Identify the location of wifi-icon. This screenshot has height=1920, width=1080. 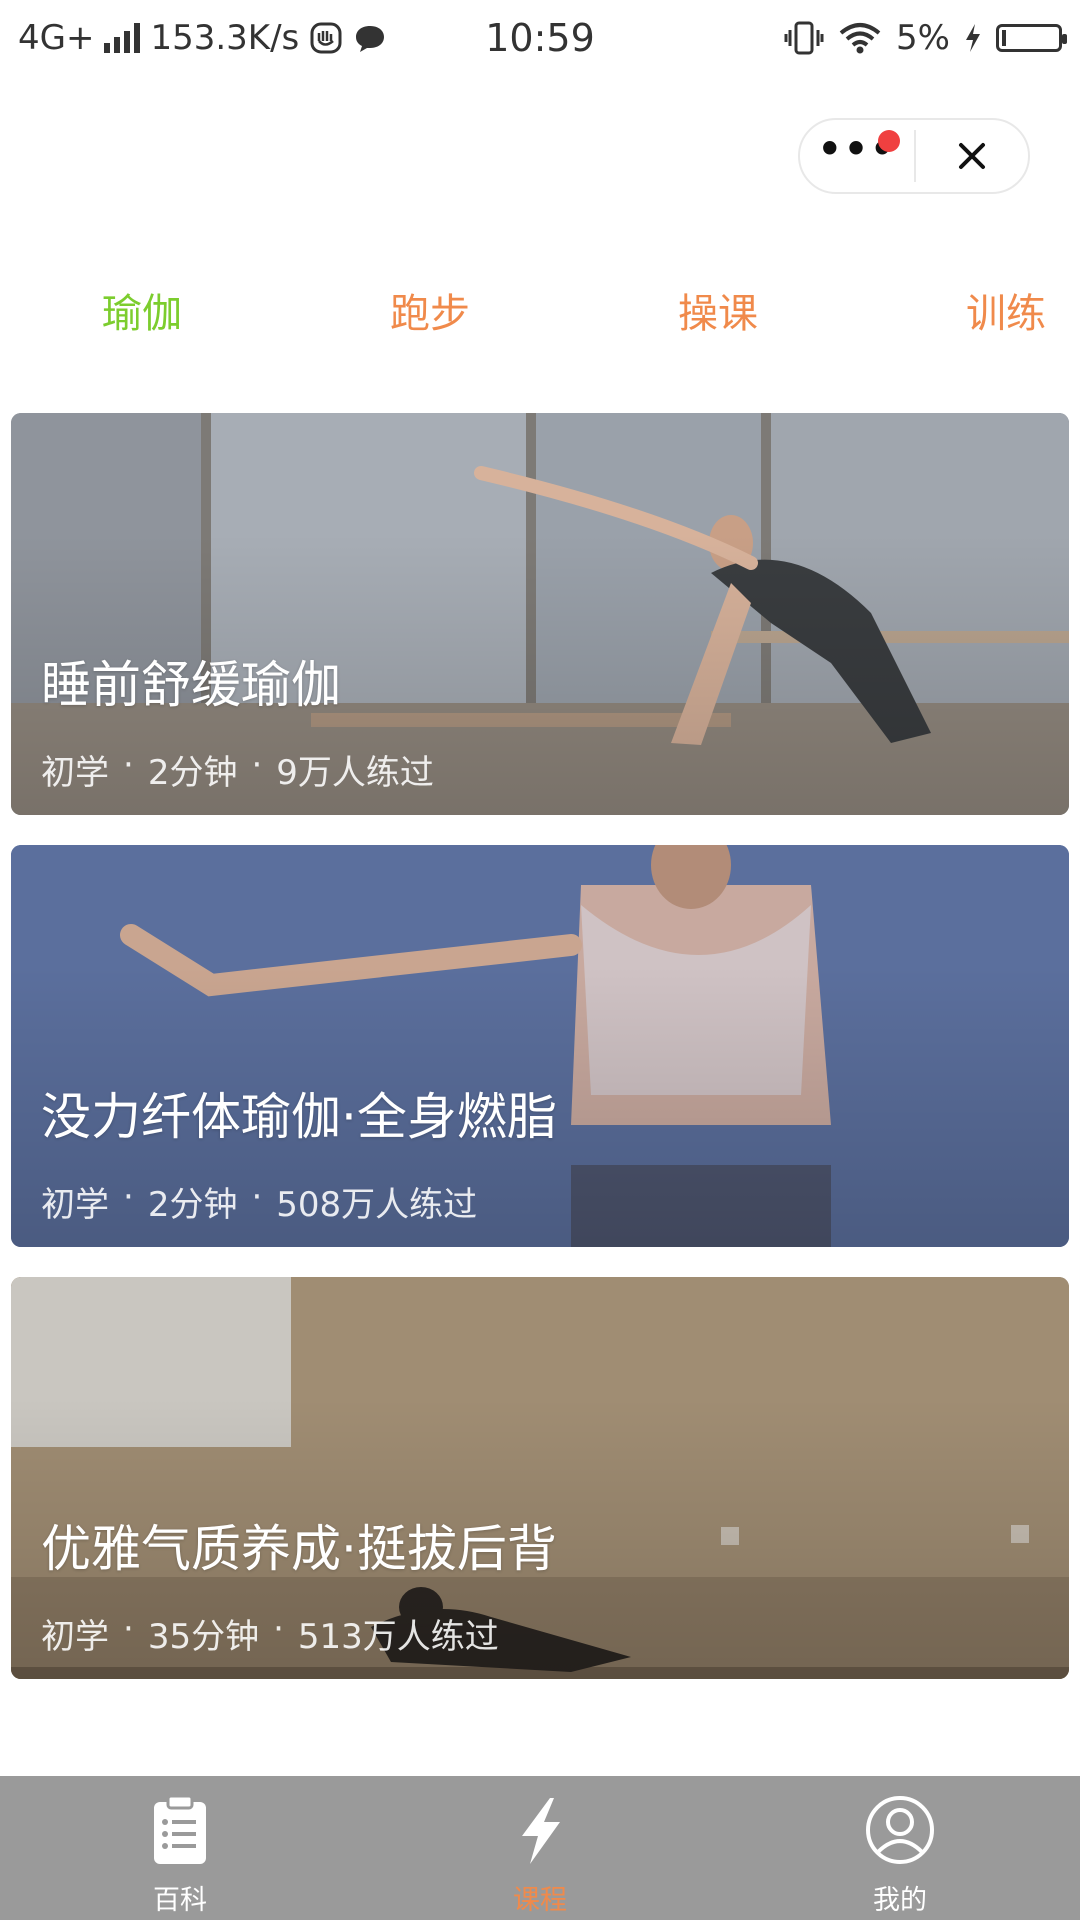
(860, 38).